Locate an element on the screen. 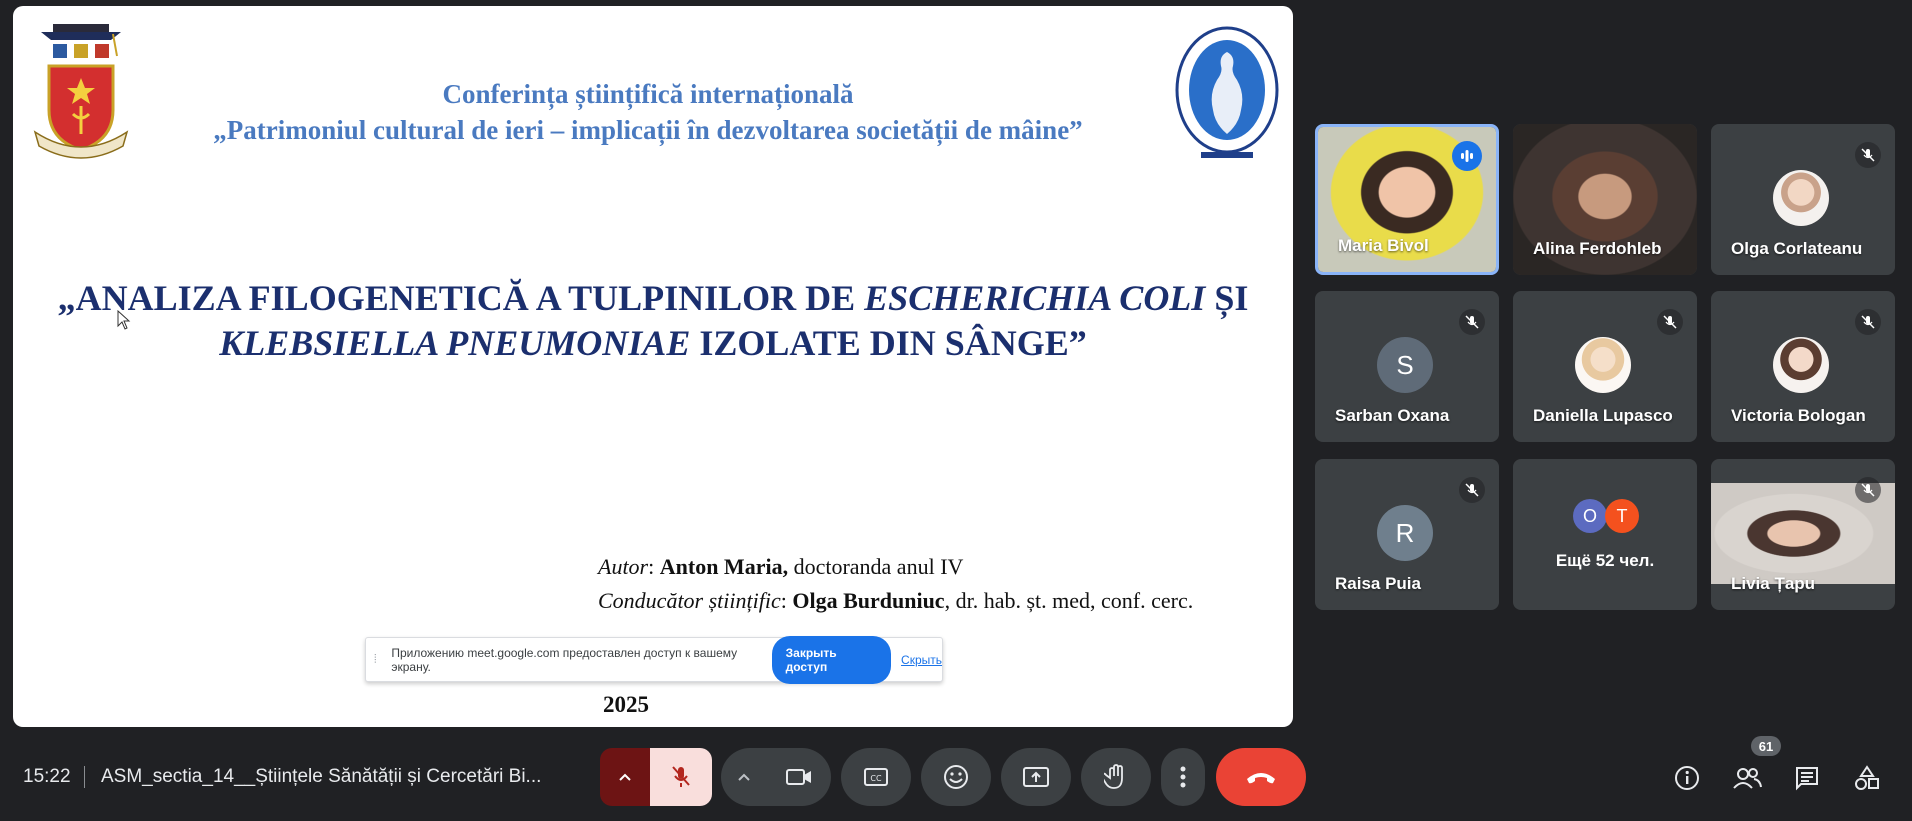  participant-avatar: T is located at coordinates (1622, 516).